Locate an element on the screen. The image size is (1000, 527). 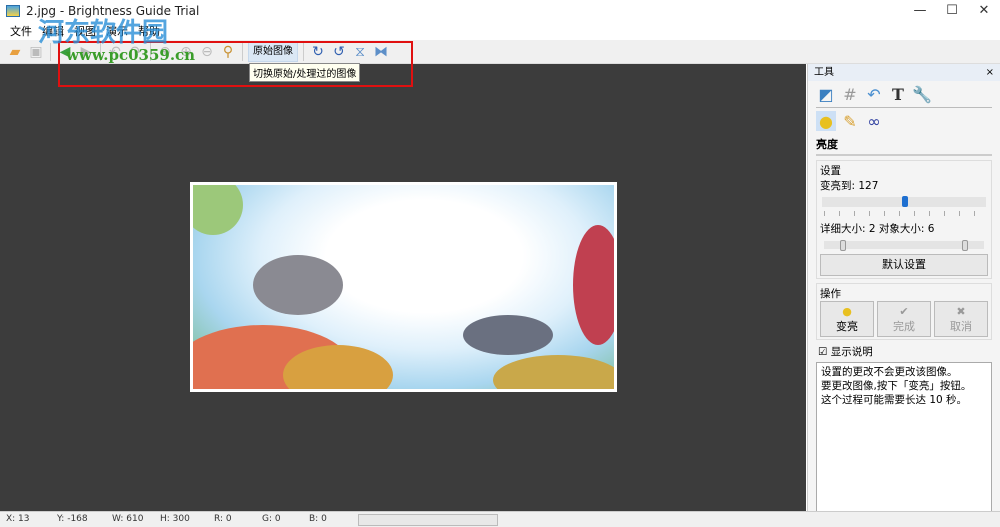
minimize-button: — is located at coordinates (920, 11).